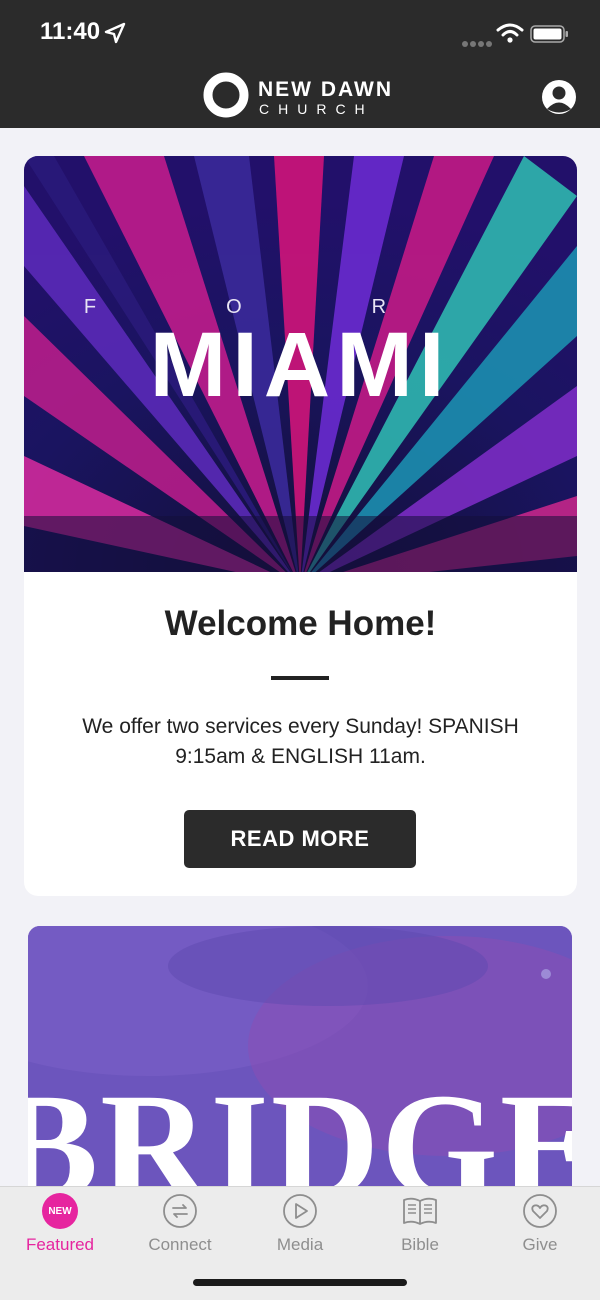 This screenshot has width=600, height=1300. What do you see at coordinates (300, 1211) in the screenshot?
I see `play-circle-icon` at bounding box center [300, 1211].